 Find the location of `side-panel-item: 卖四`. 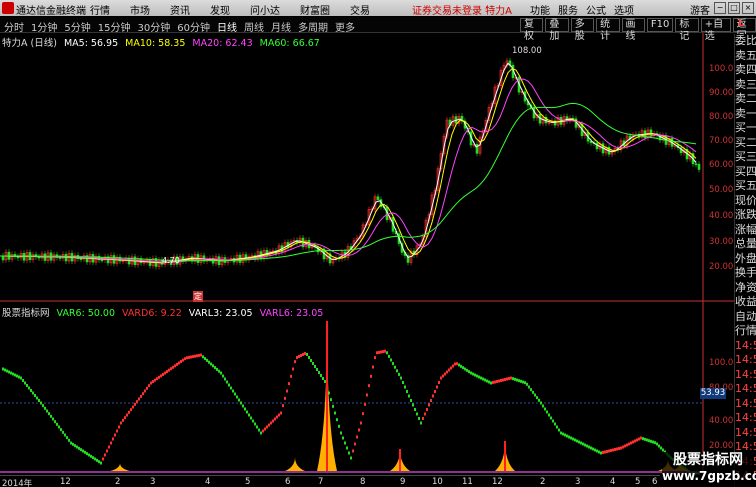

side-panel-item: 卖四 is located at coordinates (745, 70).